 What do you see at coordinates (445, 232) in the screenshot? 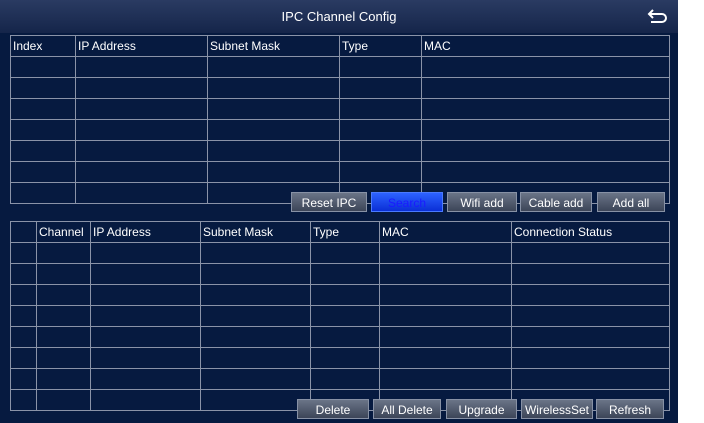
I see `column-header-mac: MAC` at bounding box center [445, 232].